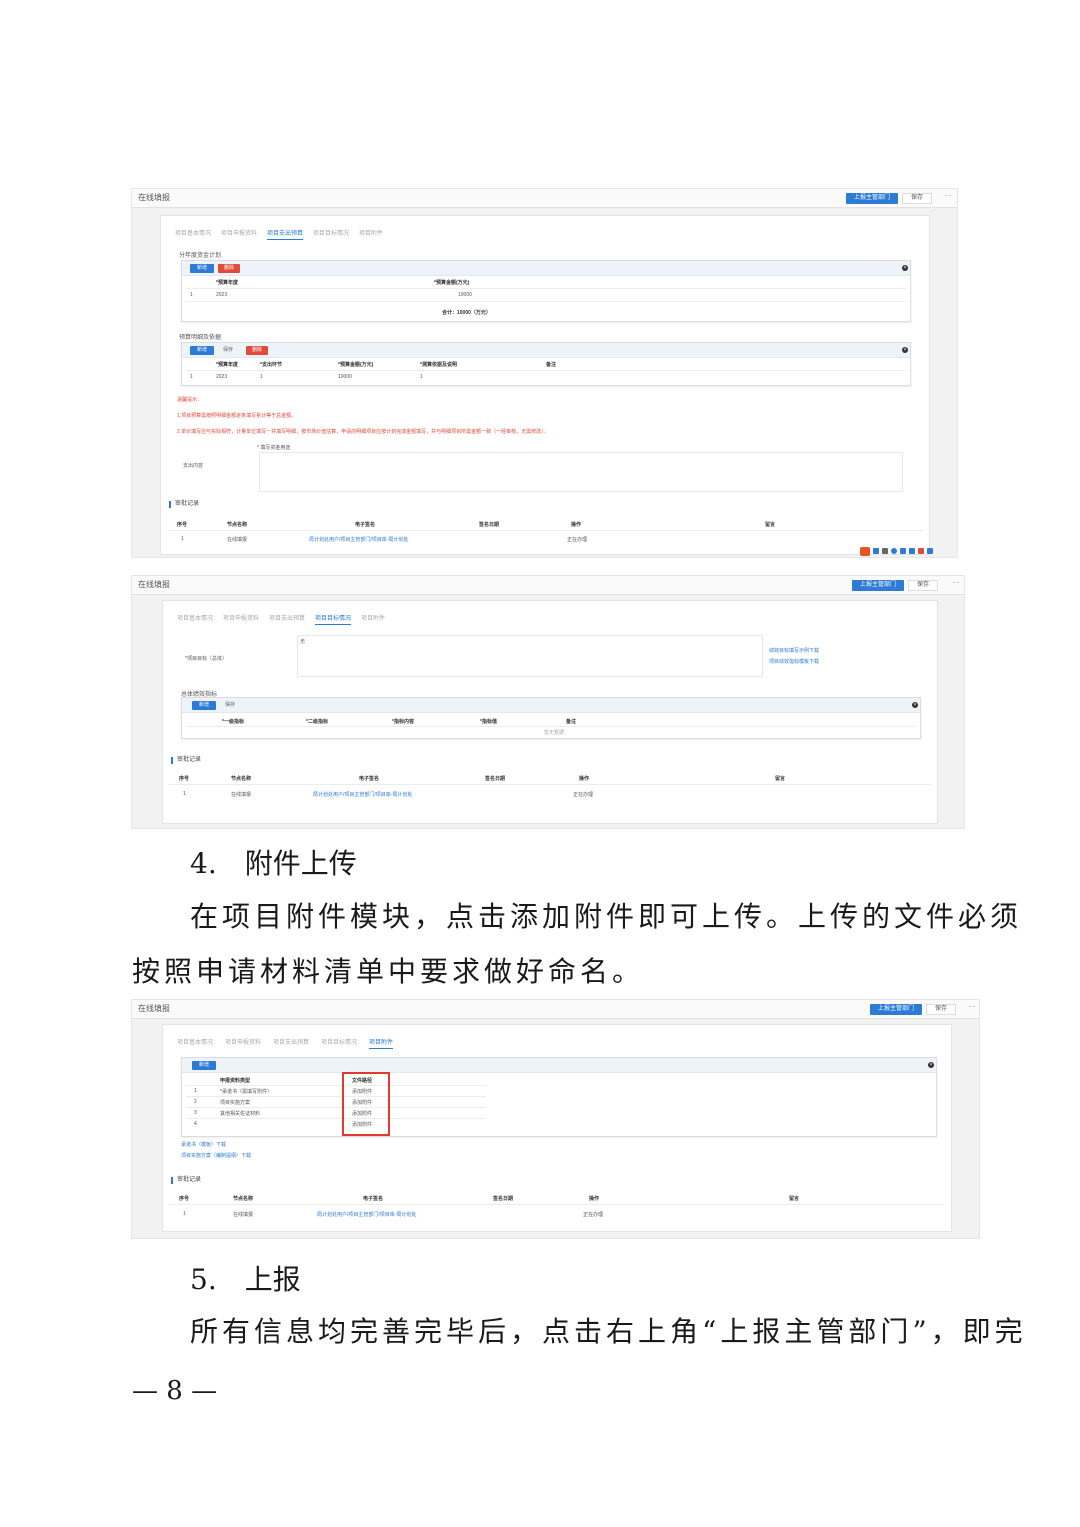 This screenshot has height=1527, width=1080. What do you see at coordinates (608, 1331) in the screenshot?
I see `section5-body-line1: 所有信息均完善完毕后，点击右上角“上报主管部门”，即完` at bounding box center [608, 1331].